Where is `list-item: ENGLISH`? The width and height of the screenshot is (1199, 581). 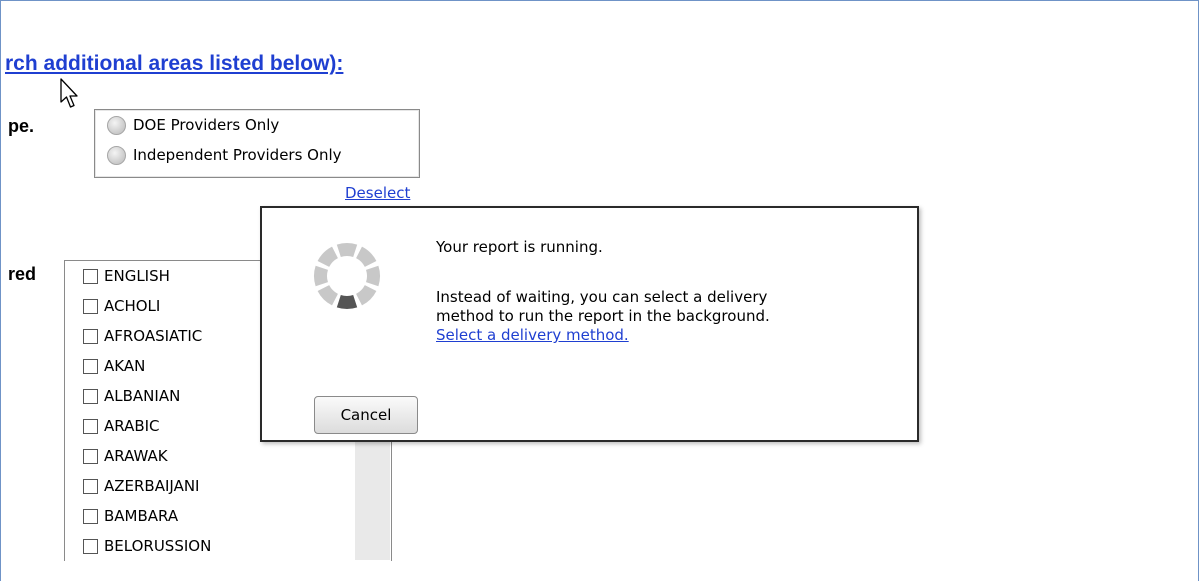 list-item: ENGLISH is located at coordinates (126, 276).